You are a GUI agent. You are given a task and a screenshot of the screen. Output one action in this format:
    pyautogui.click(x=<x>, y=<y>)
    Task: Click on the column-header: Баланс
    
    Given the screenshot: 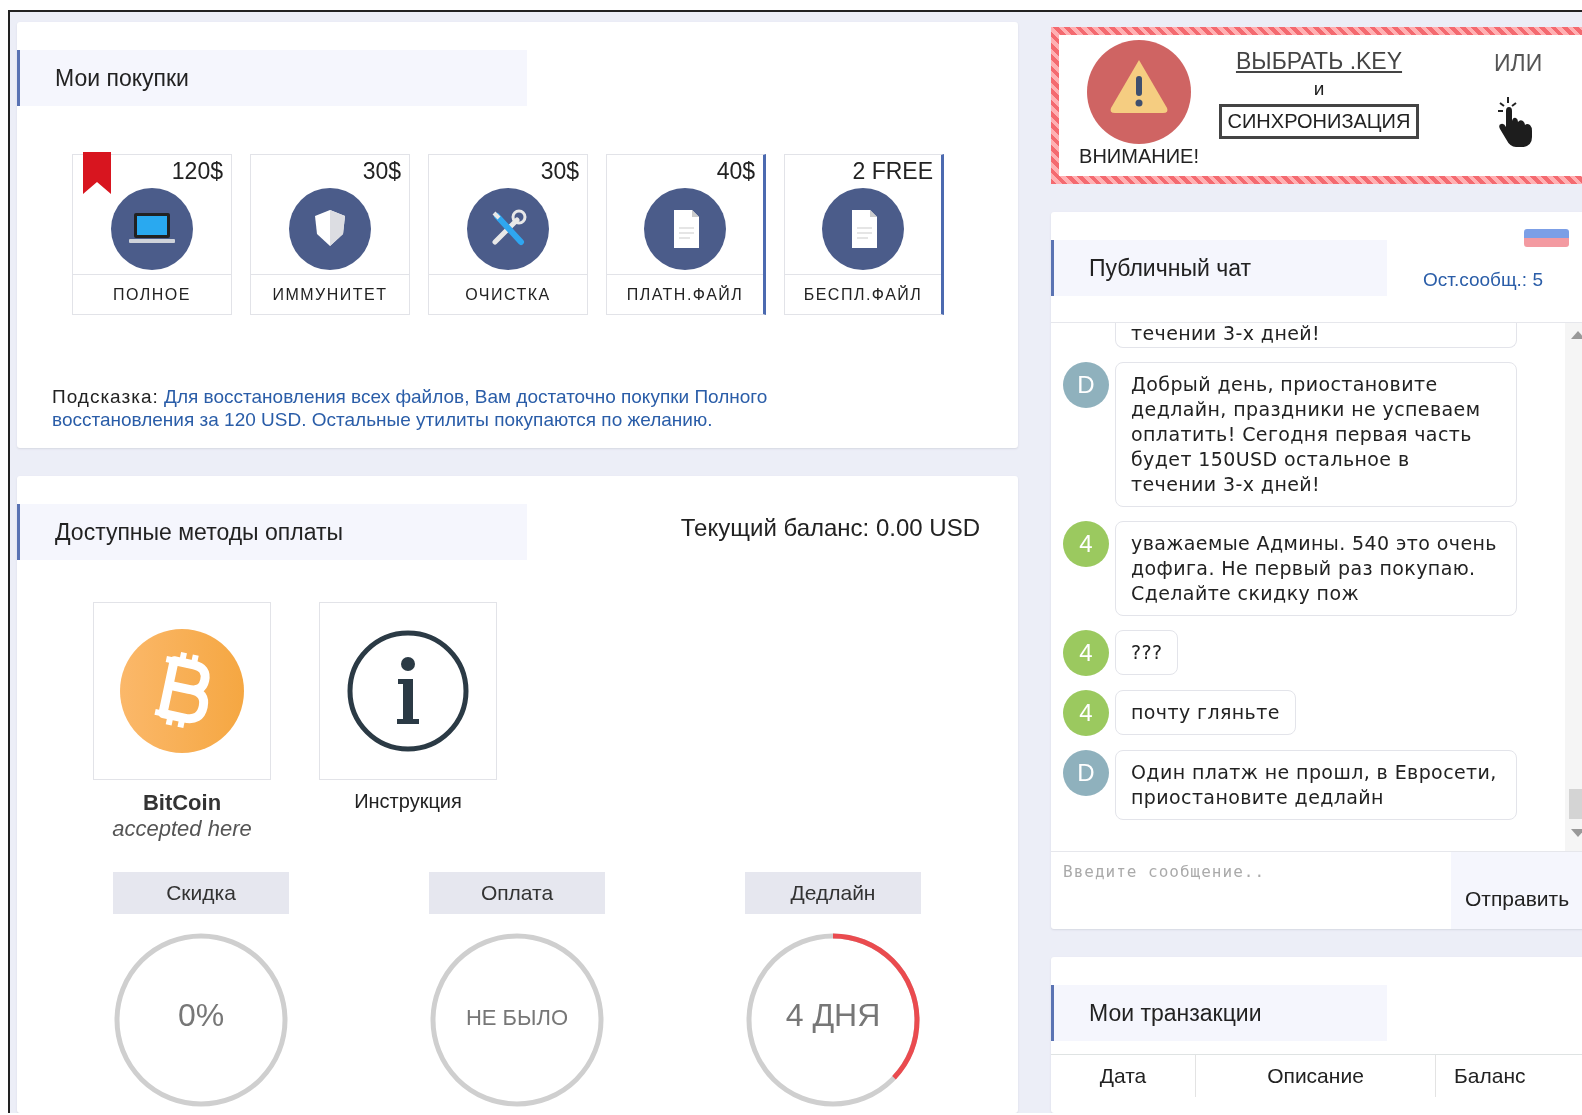 What is the action you would take?
    pyautogui.click(x=1490, y=1076)
    